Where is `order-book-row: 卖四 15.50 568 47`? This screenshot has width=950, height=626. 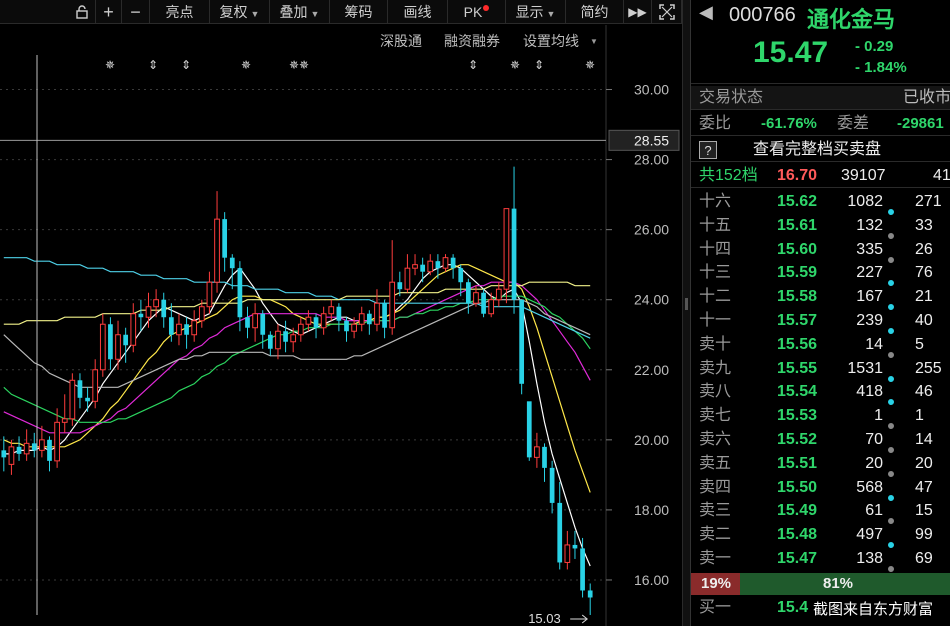 order-book-row: 卖四 15.50 568 47 is located at coordinates (820, 488).